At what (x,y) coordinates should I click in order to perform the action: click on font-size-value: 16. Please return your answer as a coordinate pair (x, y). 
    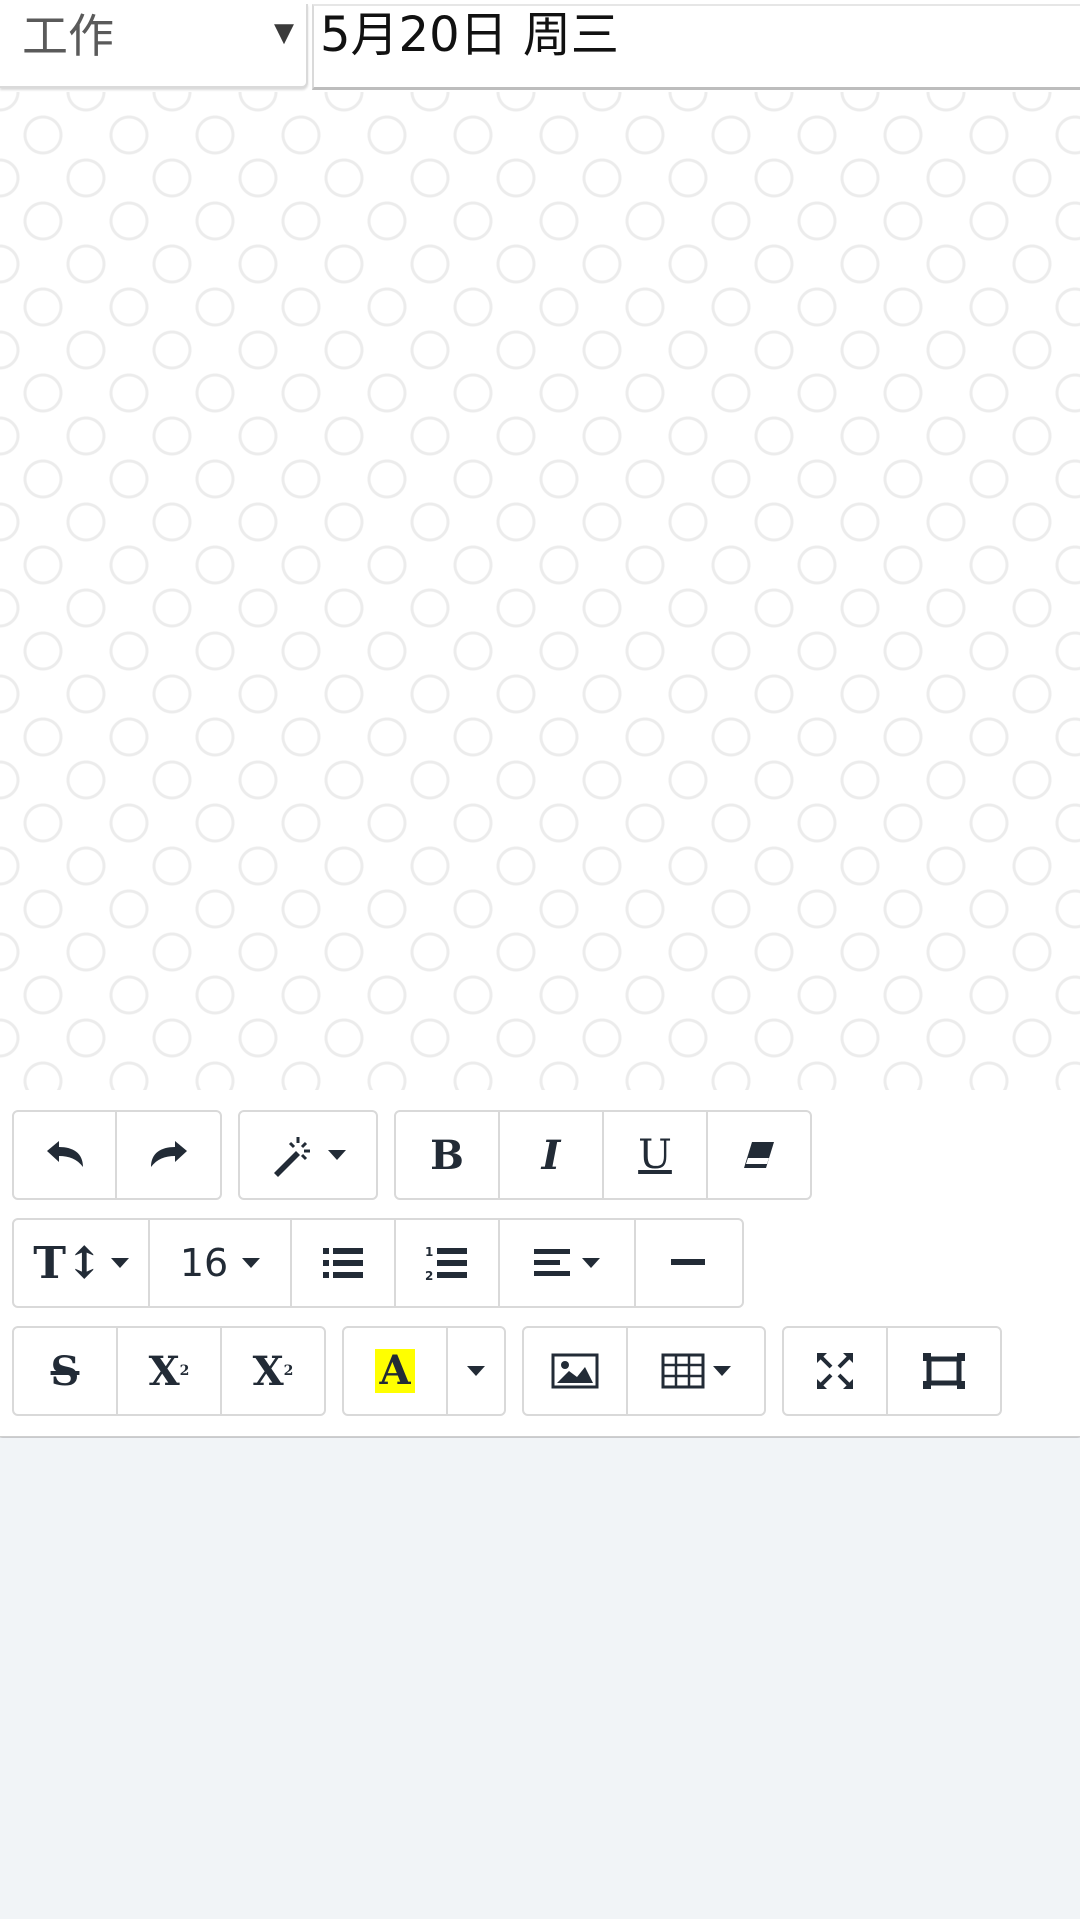
    Looking at the image, I should click on (204, 1263).